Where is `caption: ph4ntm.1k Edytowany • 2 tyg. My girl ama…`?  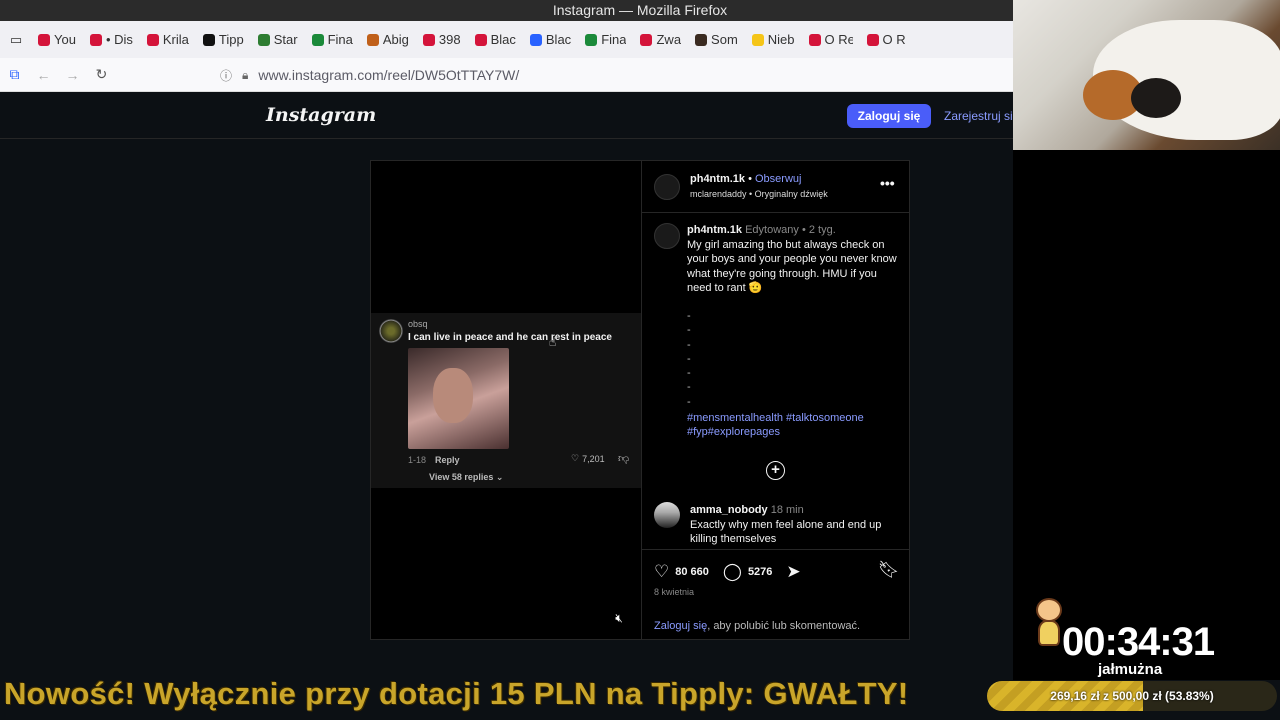
caption: ph4ntm.1k Edytowany • 2 tyg. My girl ama… is located at coordinates (792, 259).